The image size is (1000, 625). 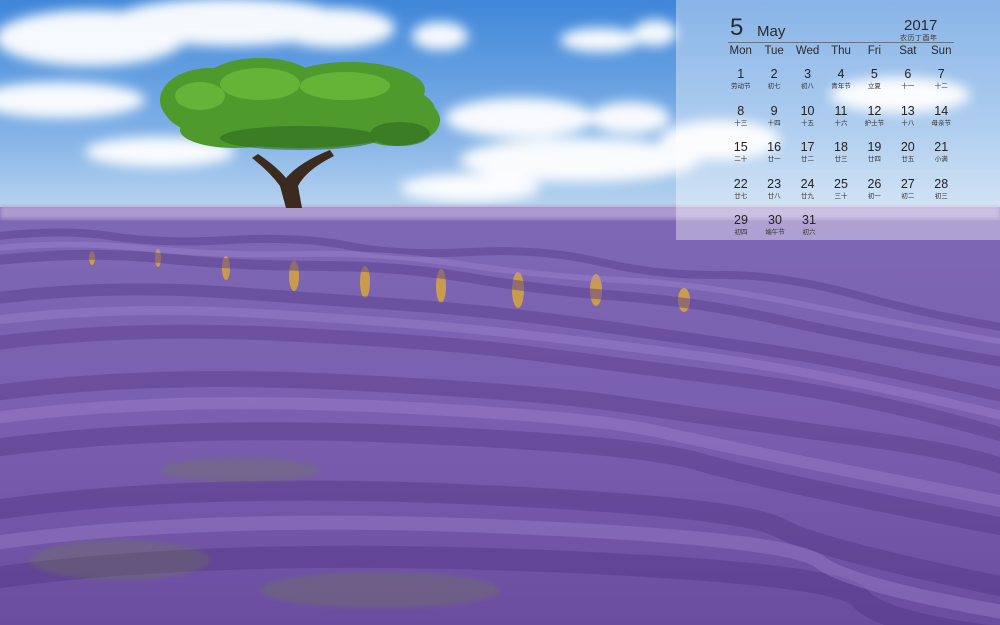 What do you see at coordinates (740, 85) in the screenshot?
I see `calendar-day-cell: 1 劳动节` at bounding box center [740, 85].